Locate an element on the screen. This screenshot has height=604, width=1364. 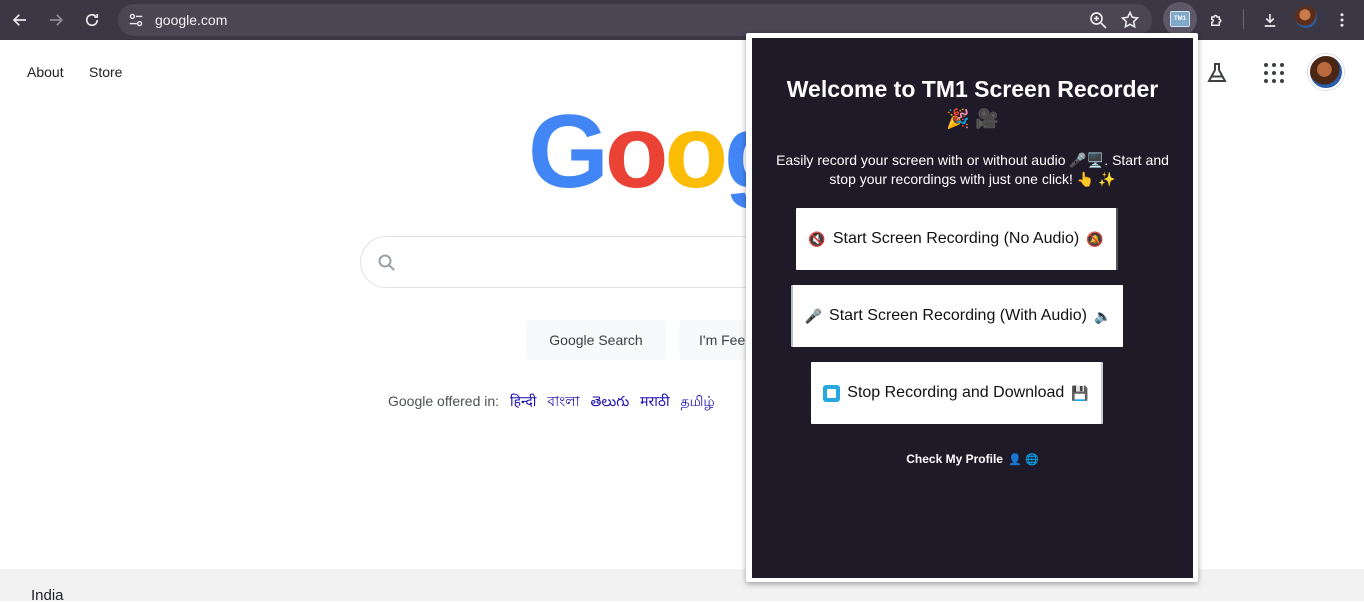
start-recording-with-audio-button: 🎤 Start Screen Recording (With Audio) 🔈 is located at coordinates (957, 316).